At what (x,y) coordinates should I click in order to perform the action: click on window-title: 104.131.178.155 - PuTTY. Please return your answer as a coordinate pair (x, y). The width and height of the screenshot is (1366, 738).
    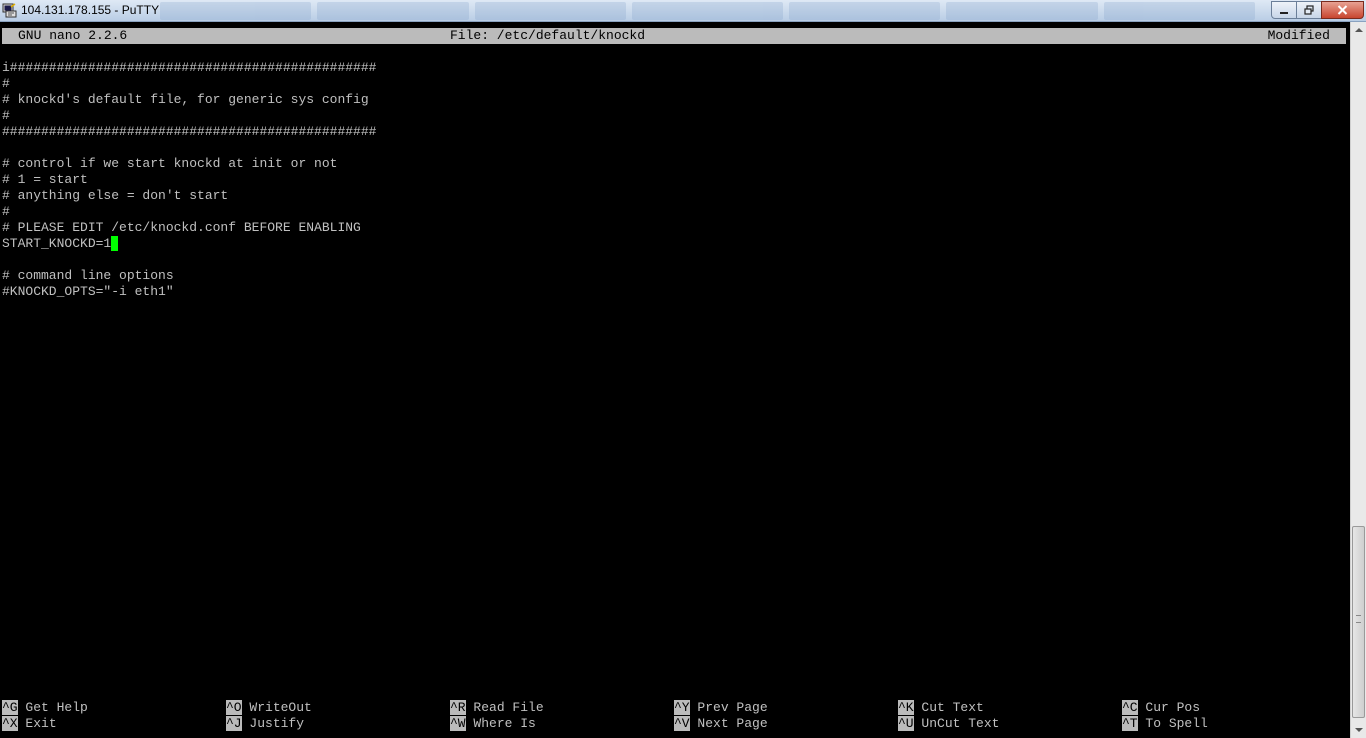
    Looking at the image, I should click on (90, 10).